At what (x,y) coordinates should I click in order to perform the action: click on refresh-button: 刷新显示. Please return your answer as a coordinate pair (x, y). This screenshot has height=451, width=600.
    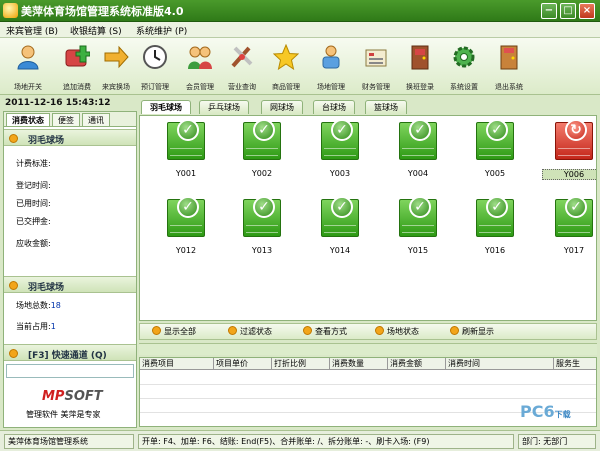
    Looking at the image, I should click on (472, 331).